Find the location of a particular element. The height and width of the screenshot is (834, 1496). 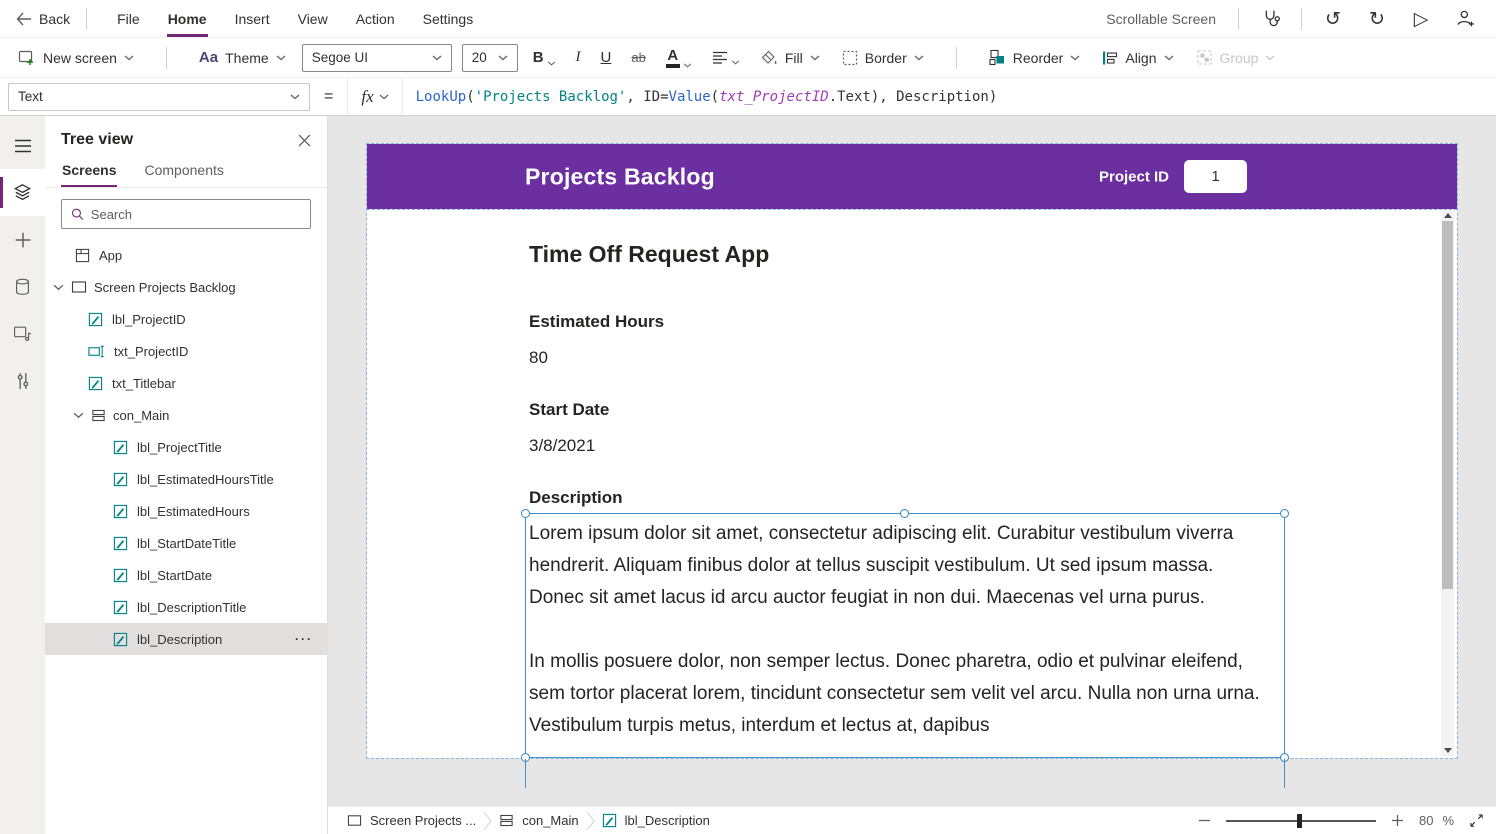

zoom-in-button is located at coordinates (1397, 820).